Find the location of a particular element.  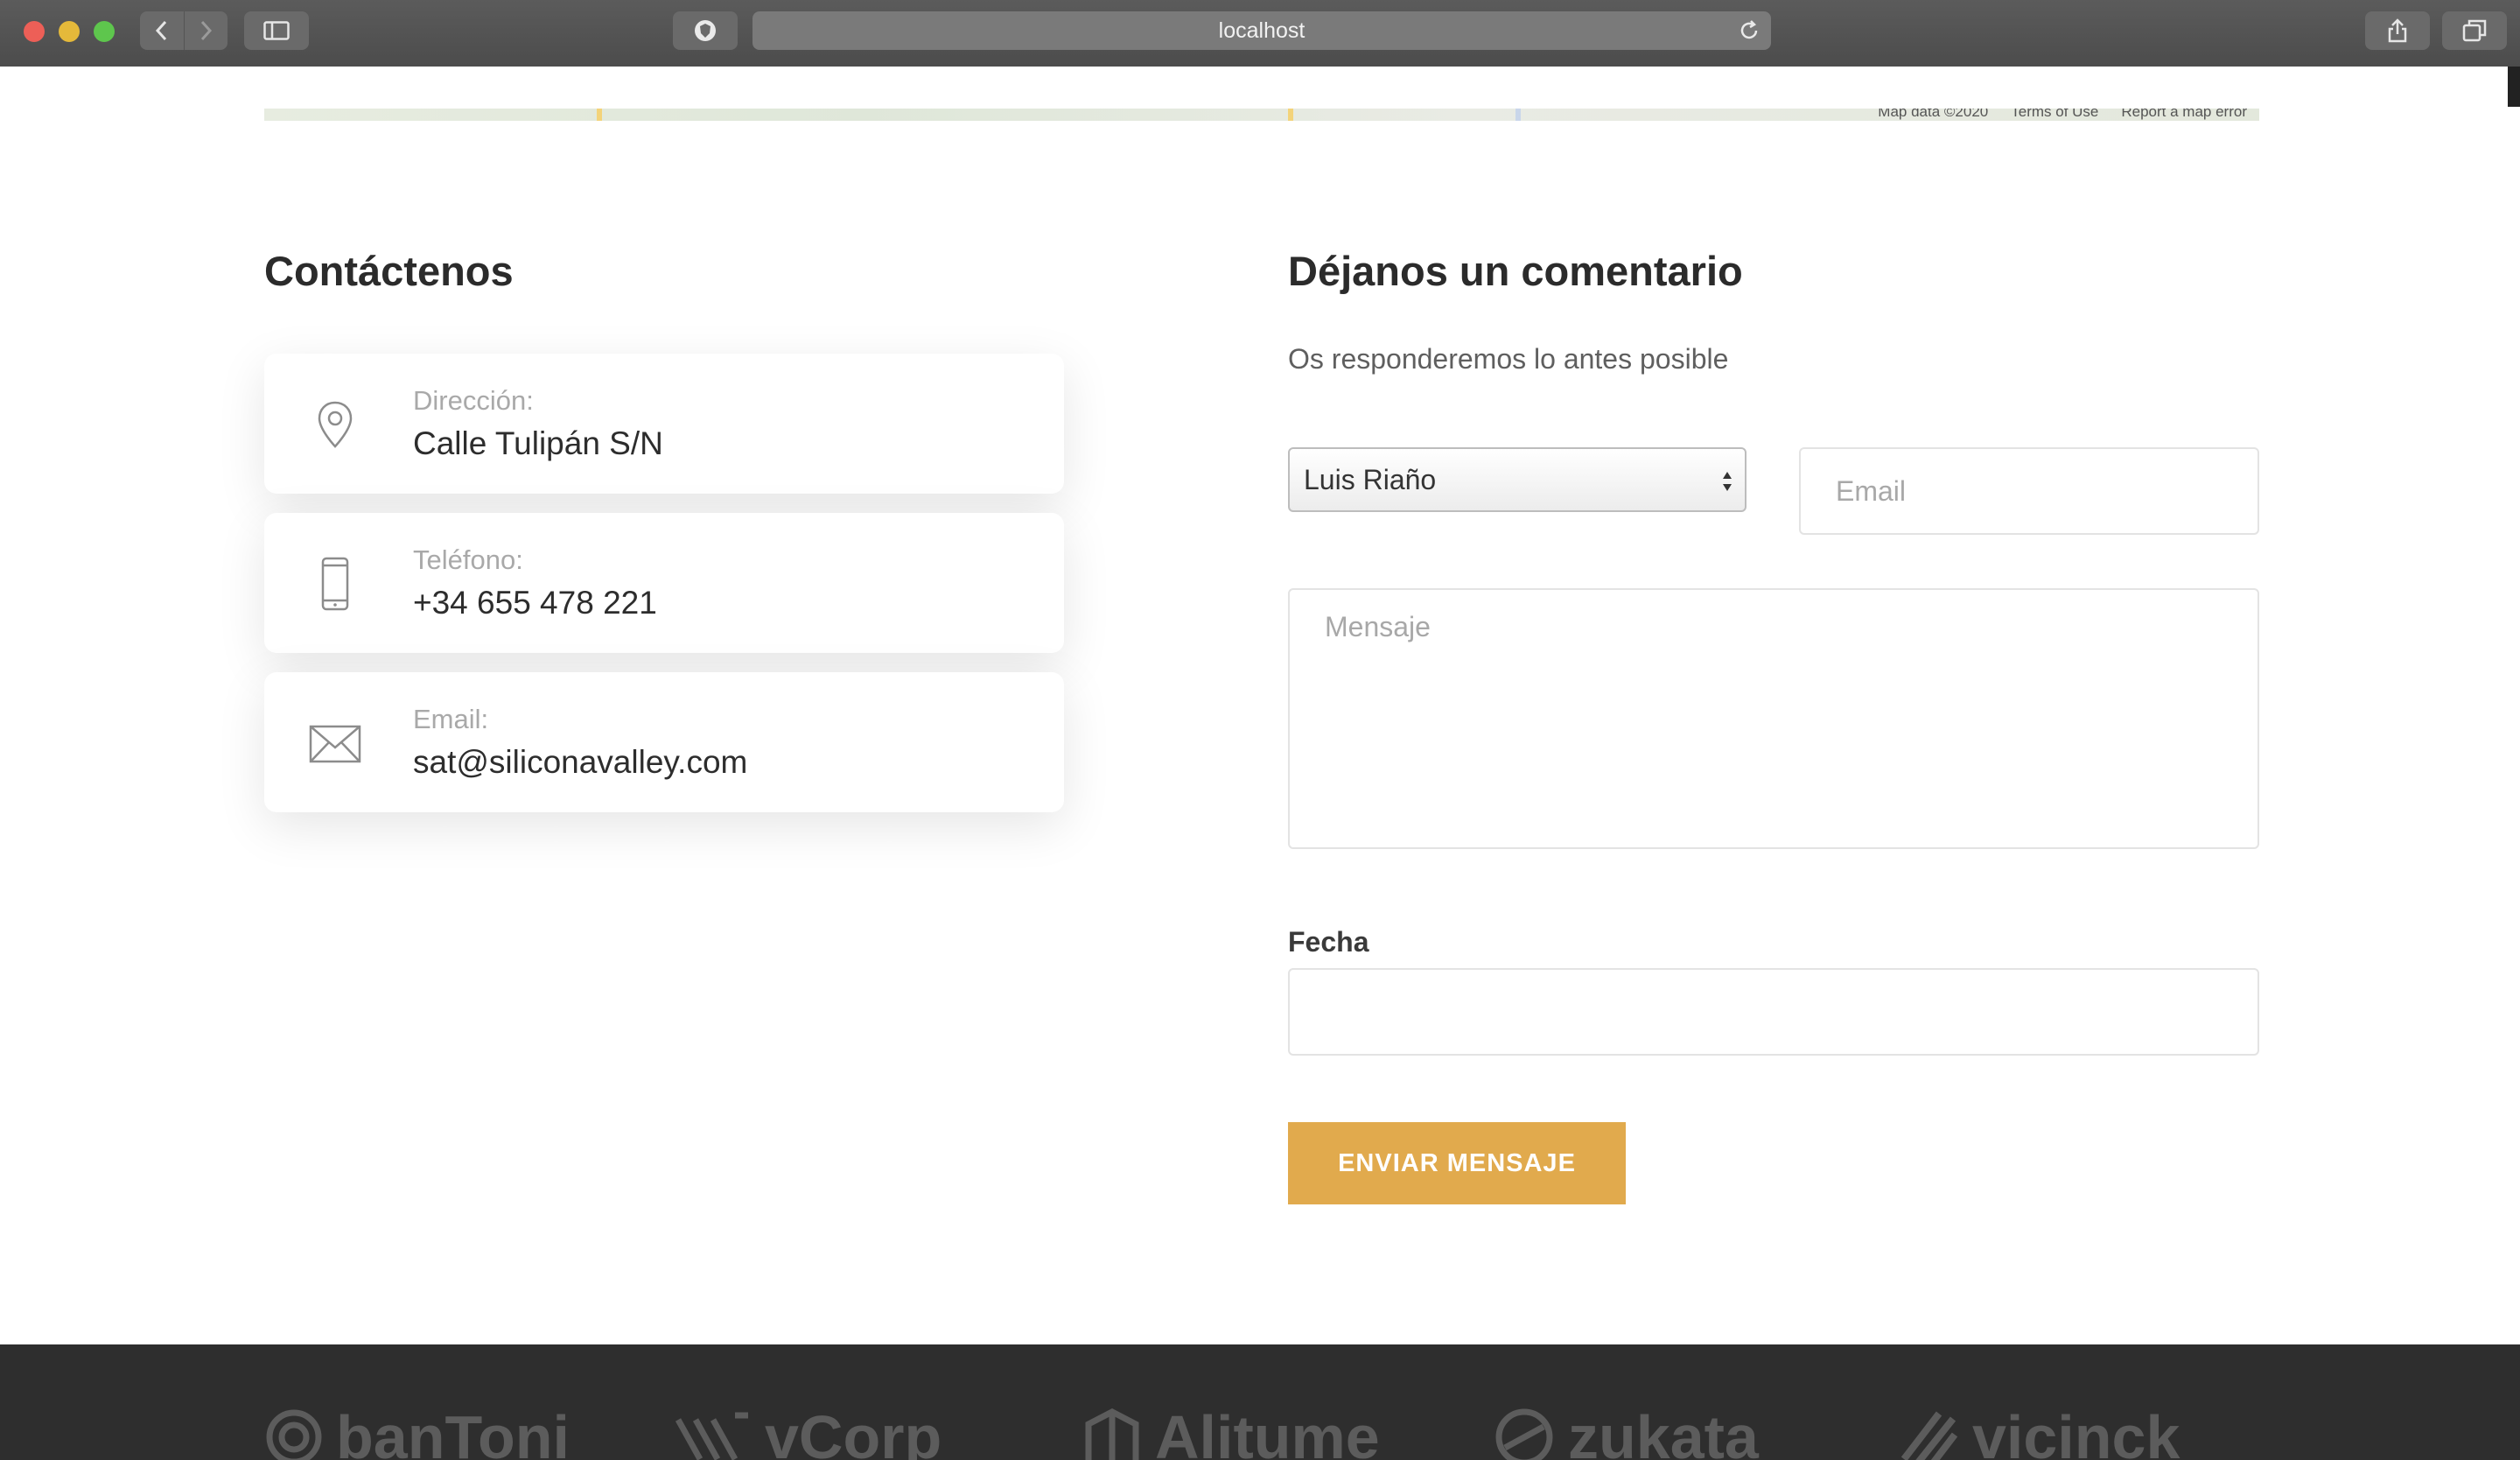

zukata-logo-icon is located at coordinates (1524, 1434).